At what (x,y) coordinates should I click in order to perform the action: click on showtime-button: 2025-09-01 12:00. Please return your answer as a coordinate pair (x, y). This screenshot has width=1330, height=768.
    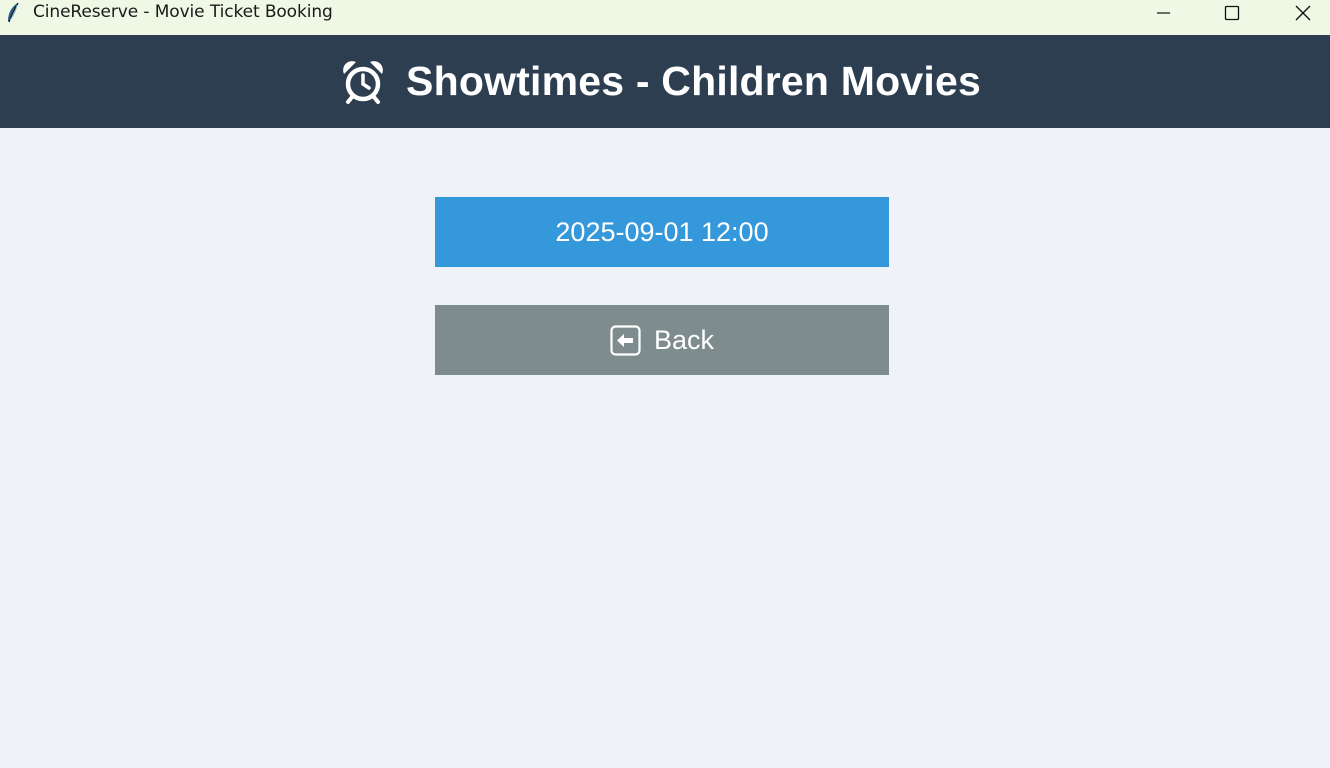
    Looking at the image, I should click on (662, 232).